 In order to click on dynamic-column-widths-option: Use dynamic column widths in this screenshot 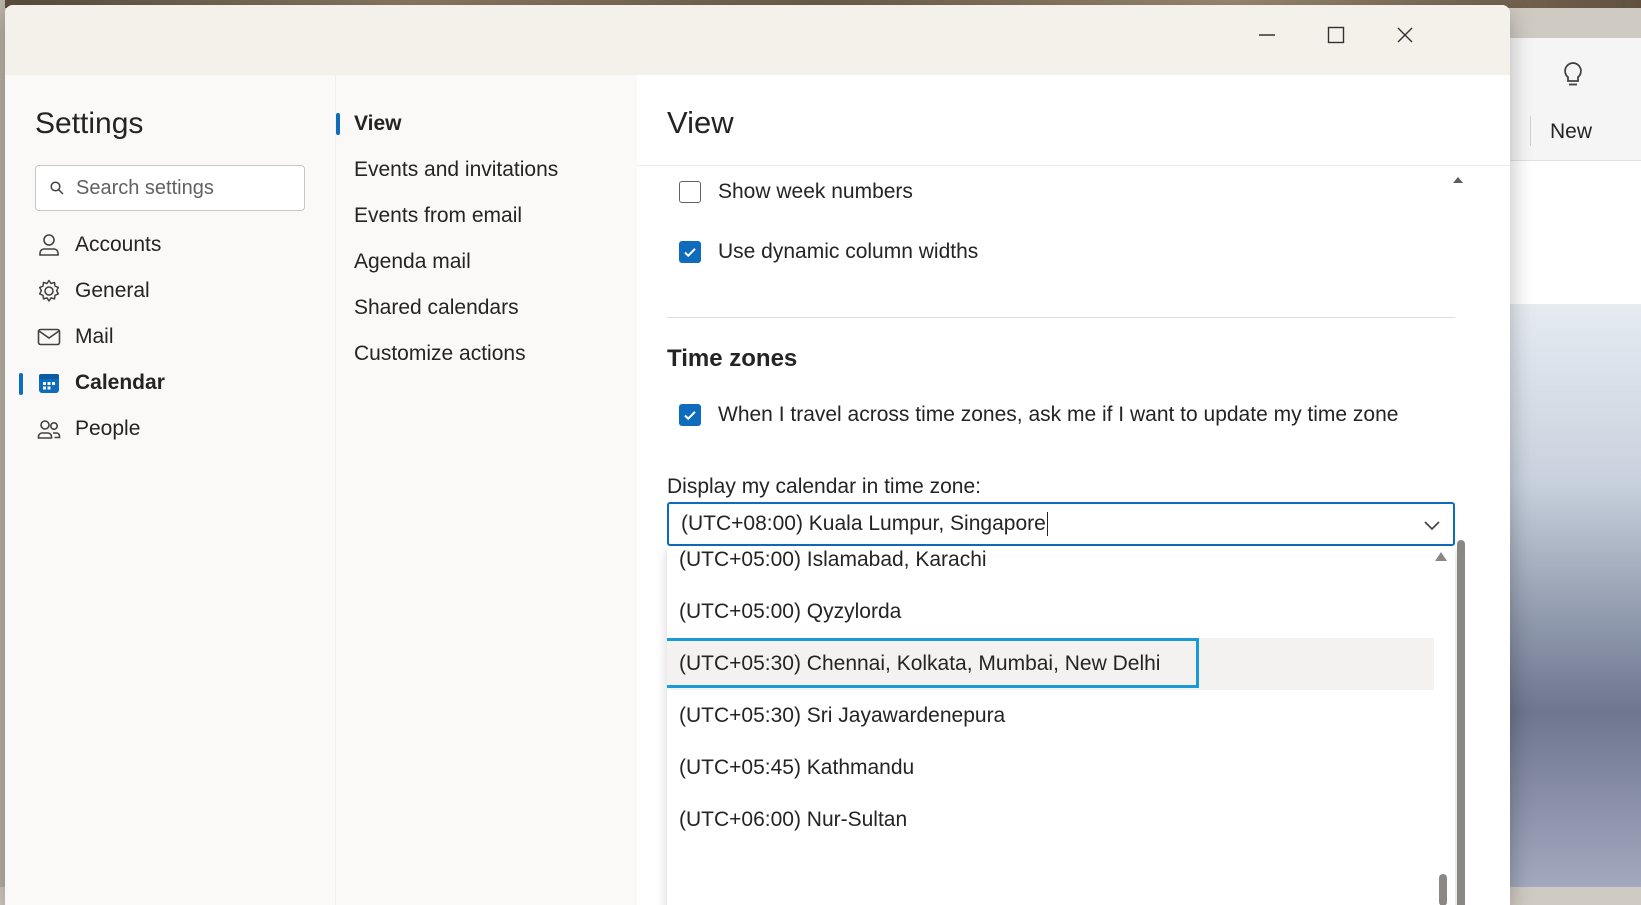, I will do `click(828, 252)`.